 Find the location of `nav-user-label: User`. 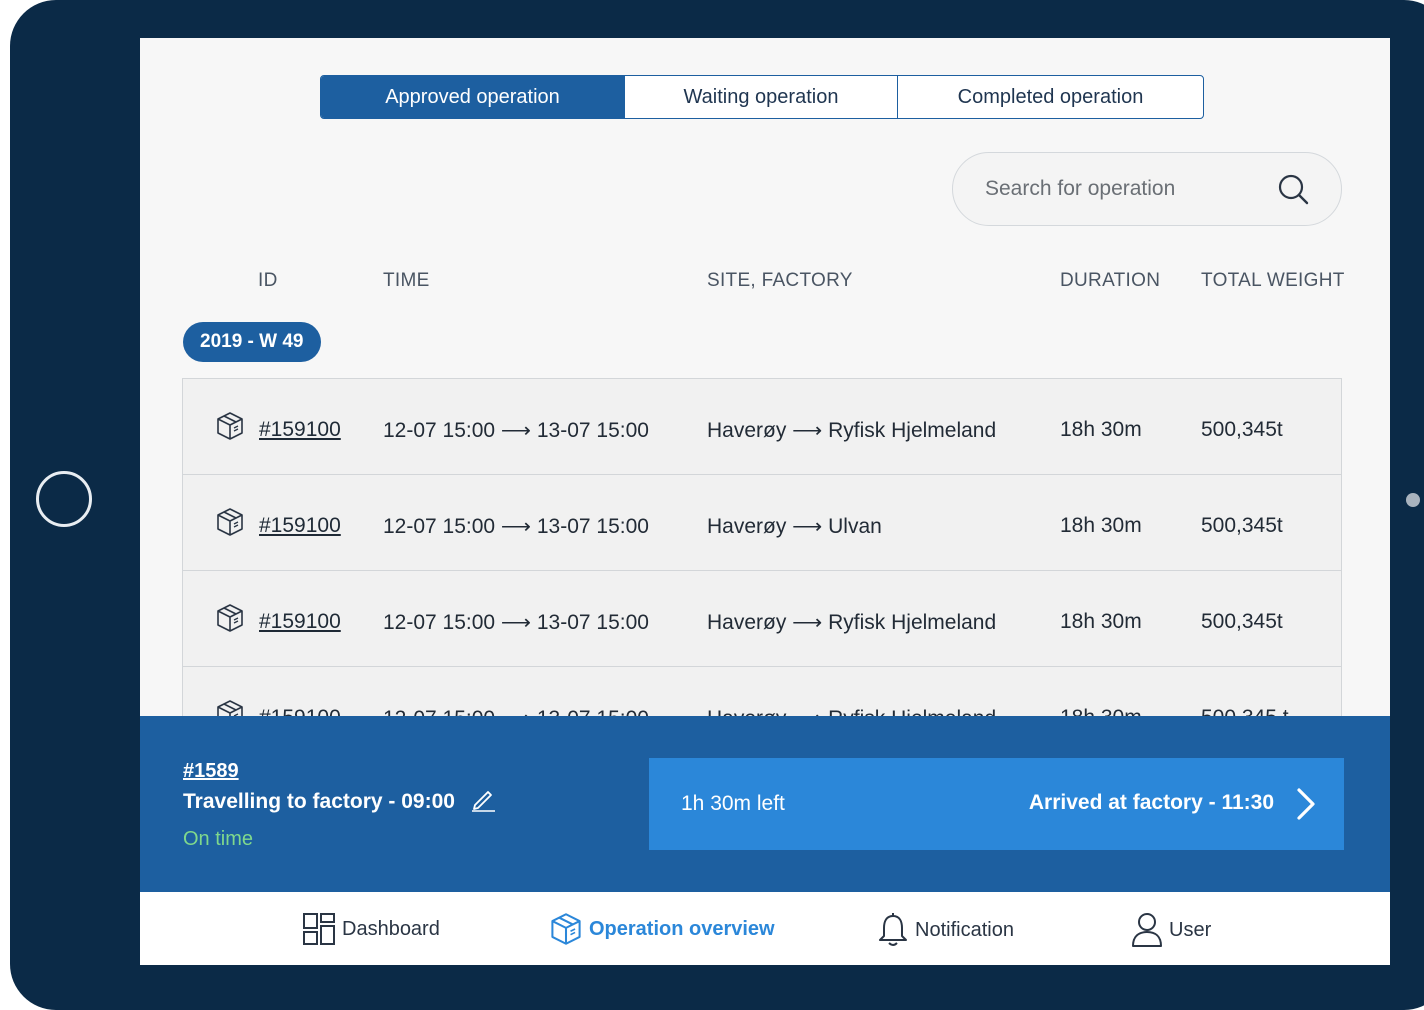

nav-user-label: User is located at coordinates (1190, 929).